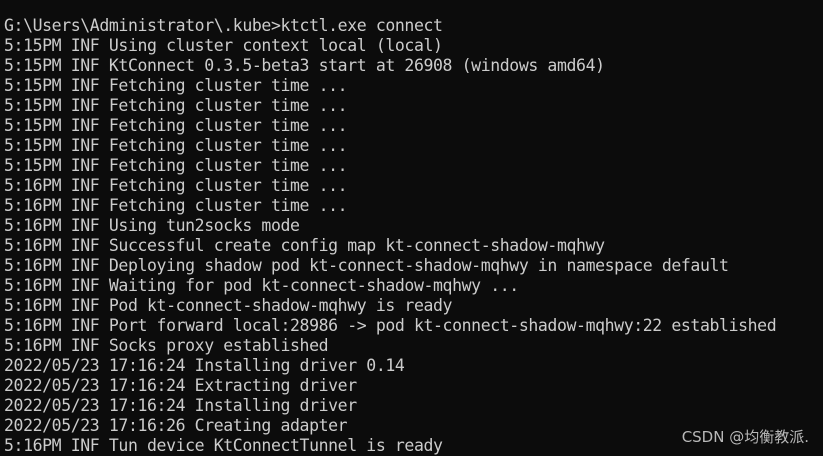 This screenshot has width=823, height=456. Describe the element at coordinates (180, 385) in the screenshot. I see `terminal-line: 2022/05/23 17:16:24 Extracting driver` at that location.